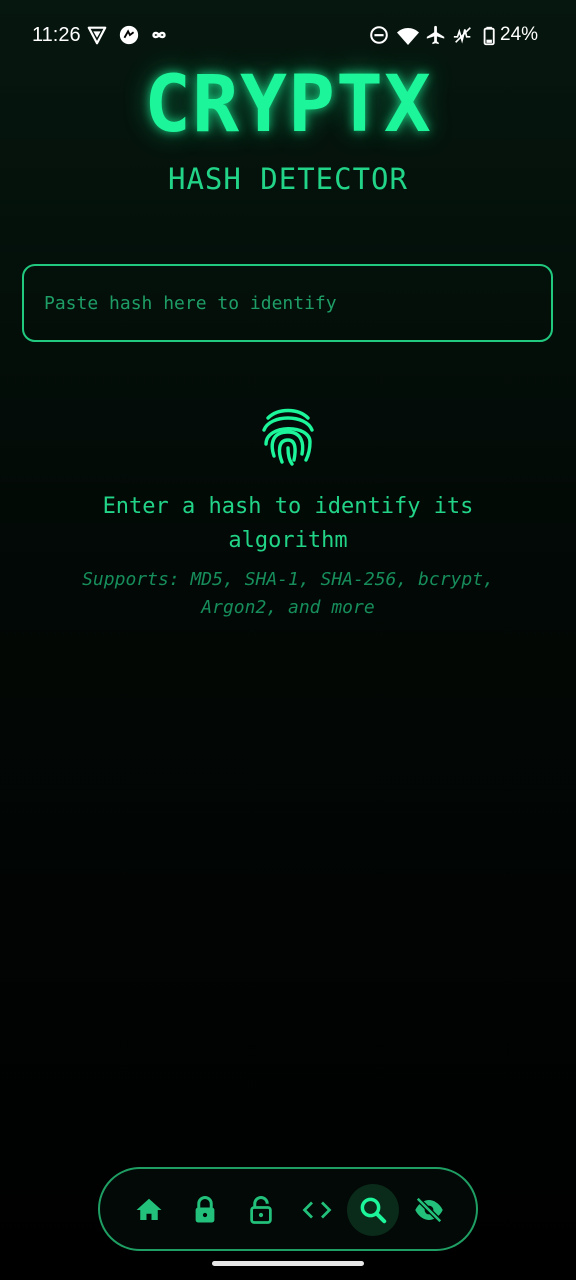 The height and width of the screenshot is (1280, 576). I want to click on infinity-icon, so click(160, 36).